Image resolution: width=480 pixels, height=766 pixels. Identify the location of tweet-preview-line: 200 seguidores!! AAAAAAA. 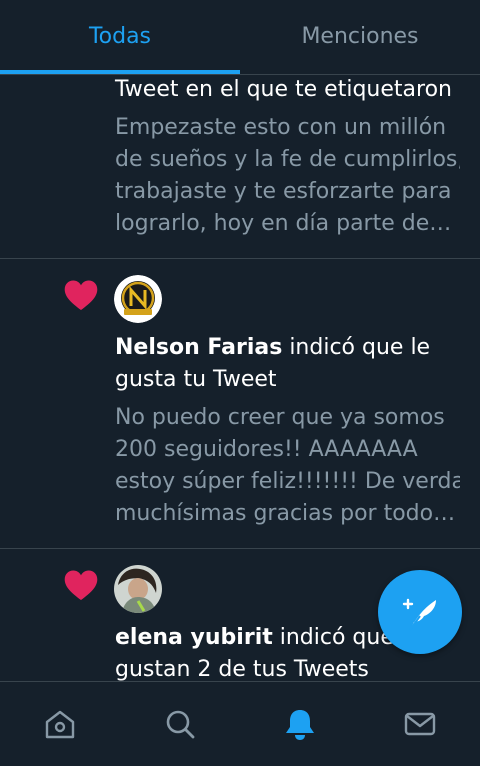
(266, 449).